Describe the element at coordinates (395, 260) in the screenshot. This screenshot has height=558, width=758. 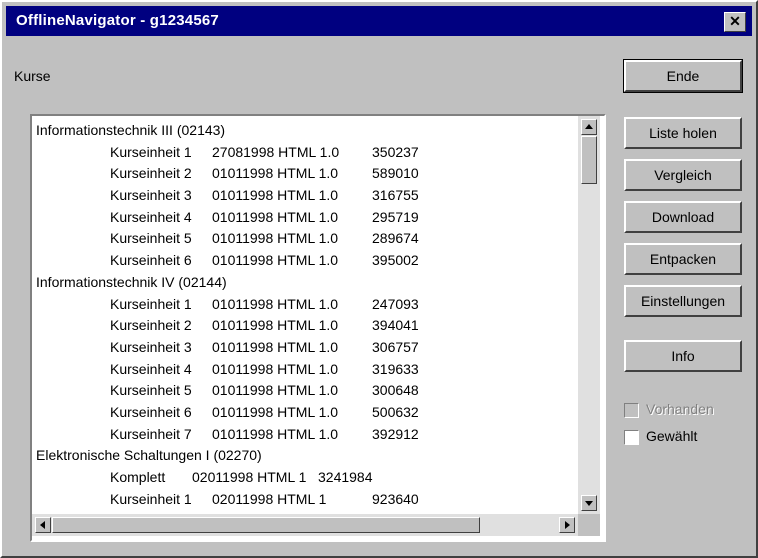
I see `unit-size: 395002` at that location.